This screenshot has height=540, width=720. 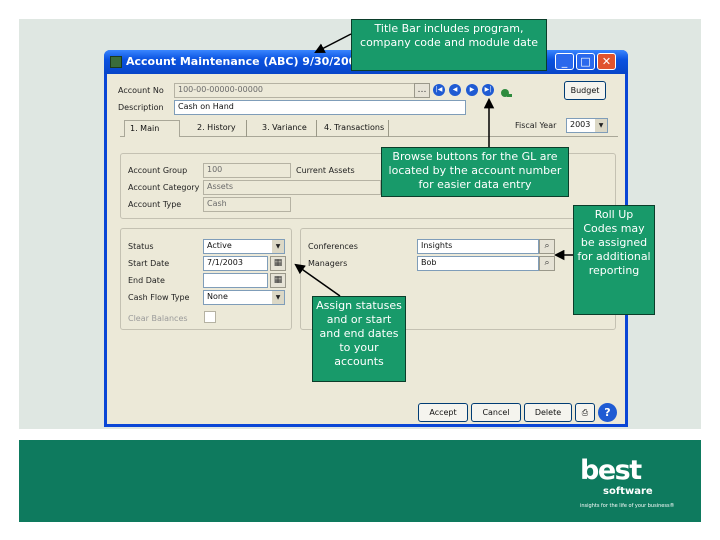 What do you see at coordinates (607, 412) in the screenshot?
I see `help-icon: ?` at bounding box center [607, 412].